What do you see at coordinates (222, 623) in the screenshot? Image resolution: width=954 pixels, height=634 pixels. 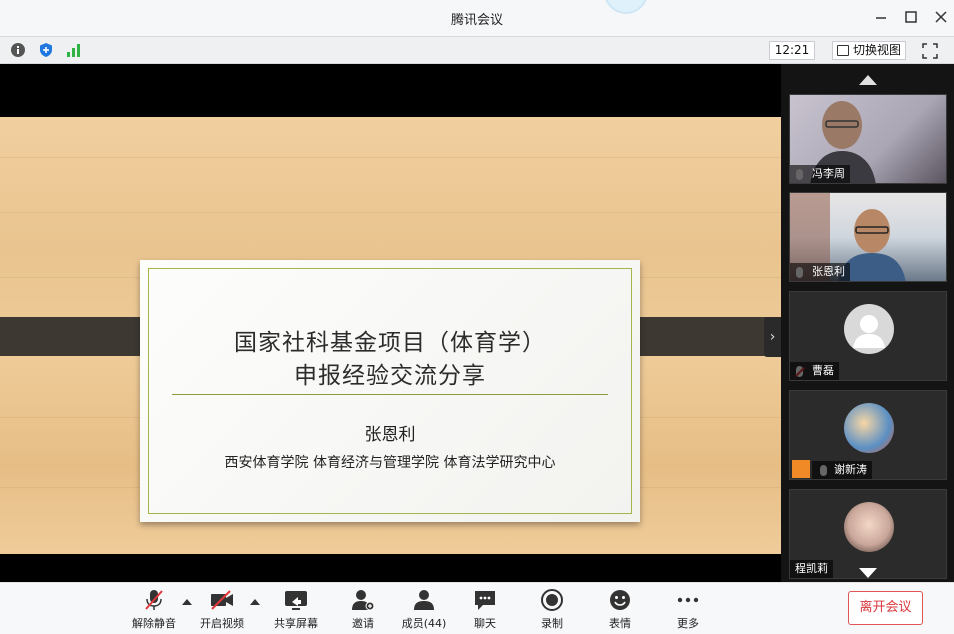 I see `start-video-label: 开启视频` at bounding box center [222, 623].